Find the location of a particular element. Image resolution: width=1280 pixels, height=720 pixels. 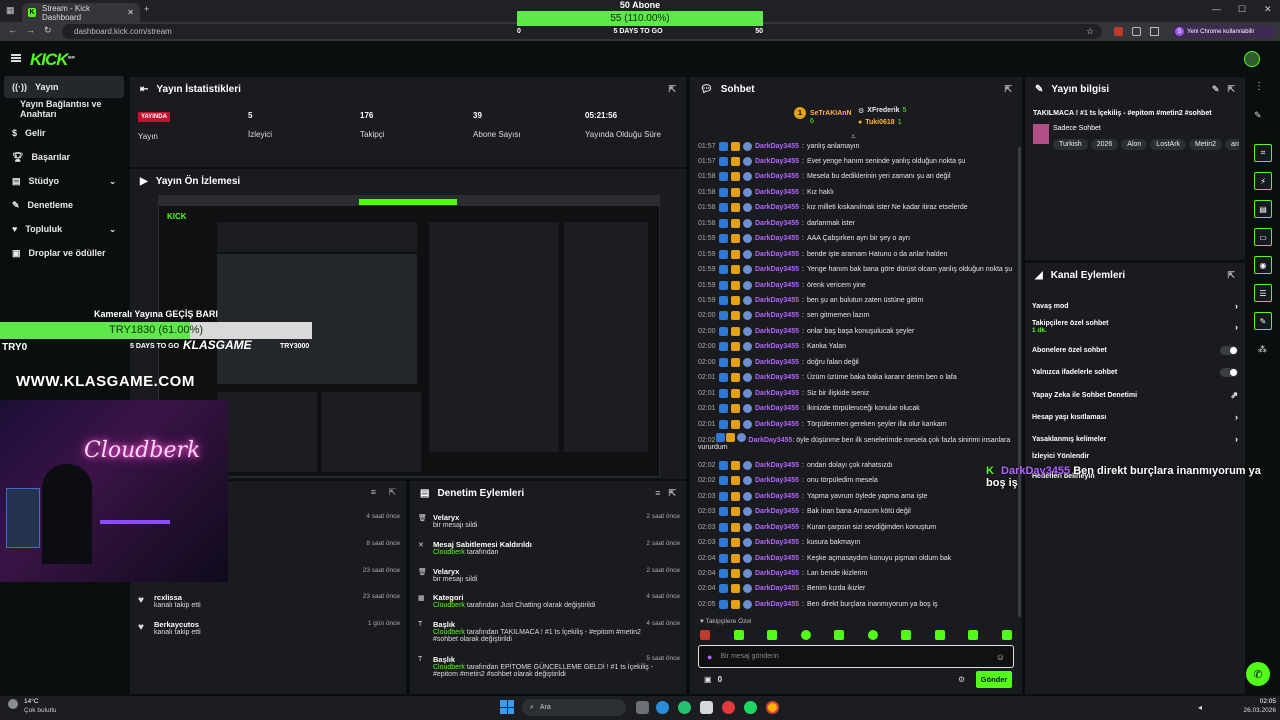

tag-chip: Alon is located at coordinates (1134, 144).